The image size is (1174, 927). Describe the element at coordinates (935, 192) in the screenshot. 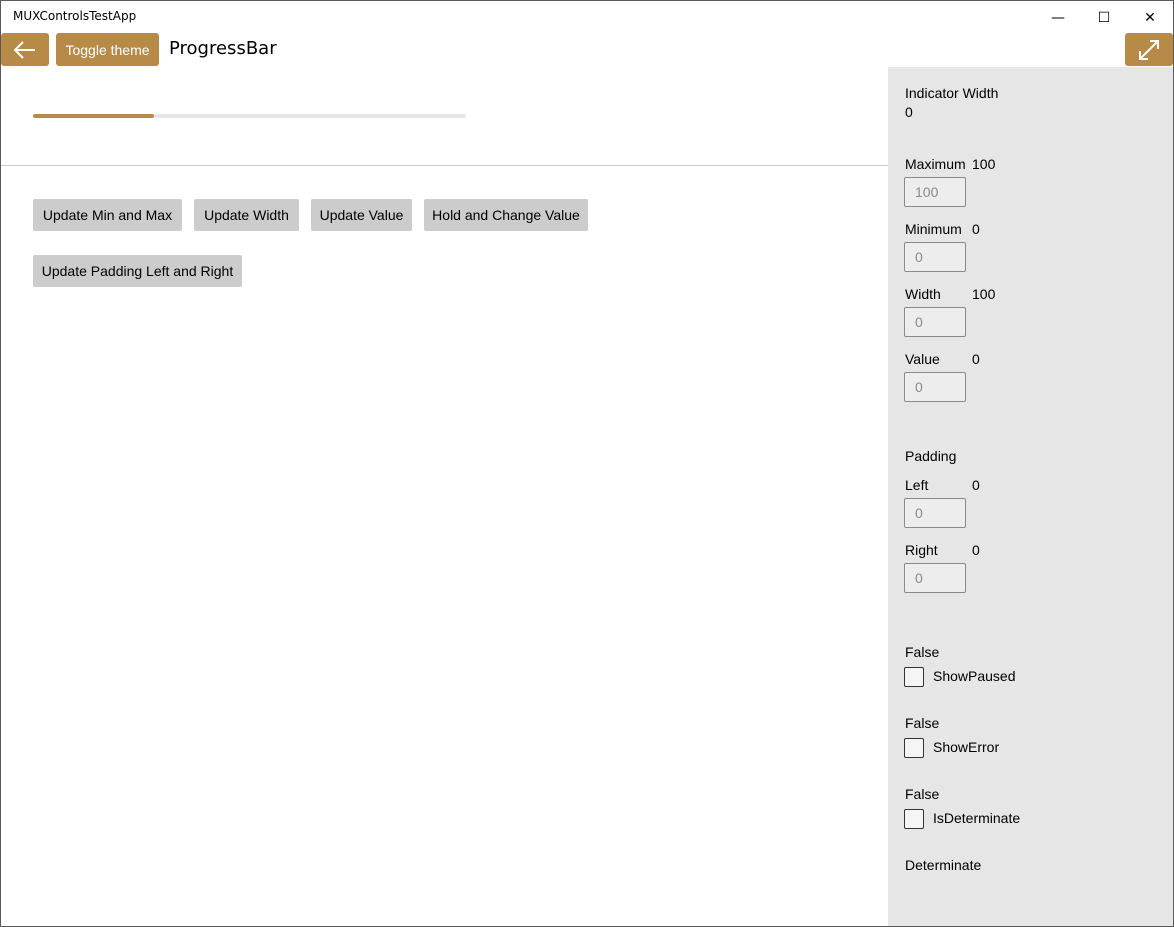

I see `maximum-input: 100` at that location.